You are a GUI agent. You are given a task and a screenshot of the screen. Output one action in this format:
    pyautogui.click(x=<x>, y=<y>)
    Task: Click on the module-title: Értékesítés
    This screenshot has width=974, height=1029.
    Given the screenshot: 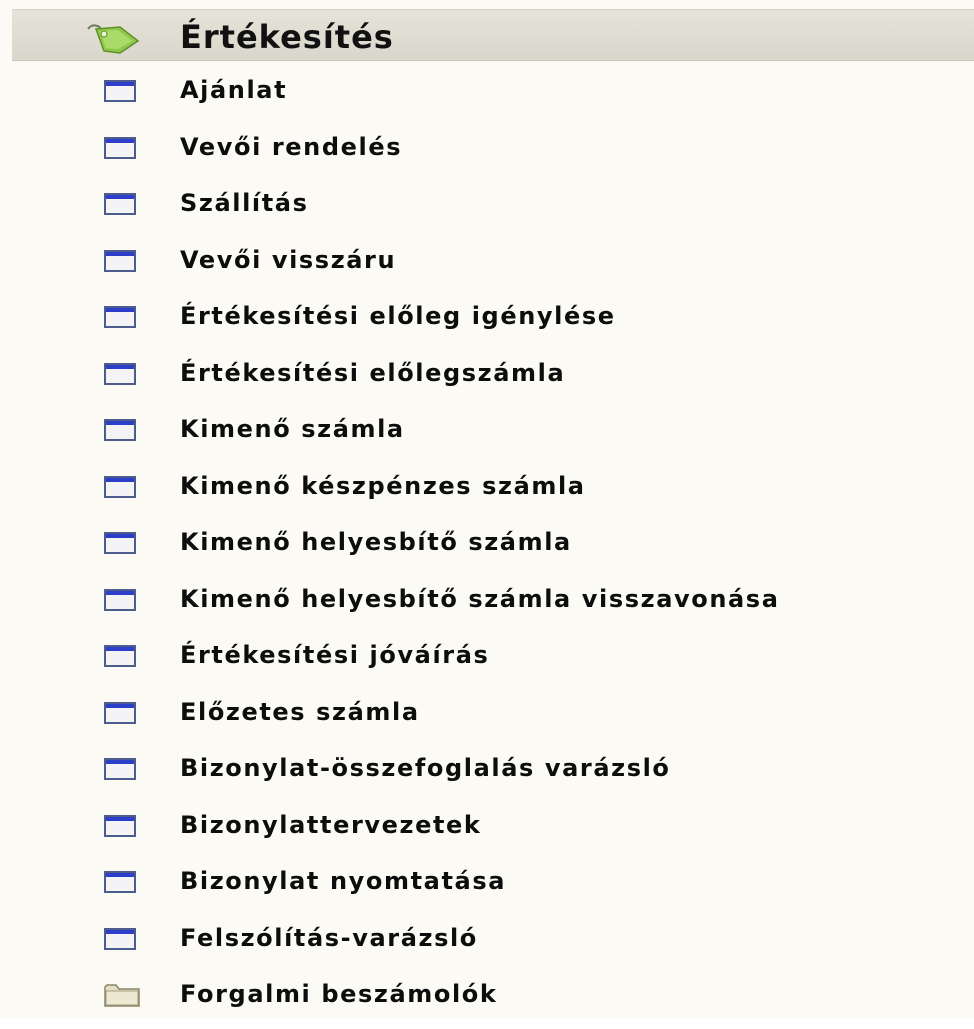 What is the action you would take?
    pyautogui.click(x=287, y=37)
    